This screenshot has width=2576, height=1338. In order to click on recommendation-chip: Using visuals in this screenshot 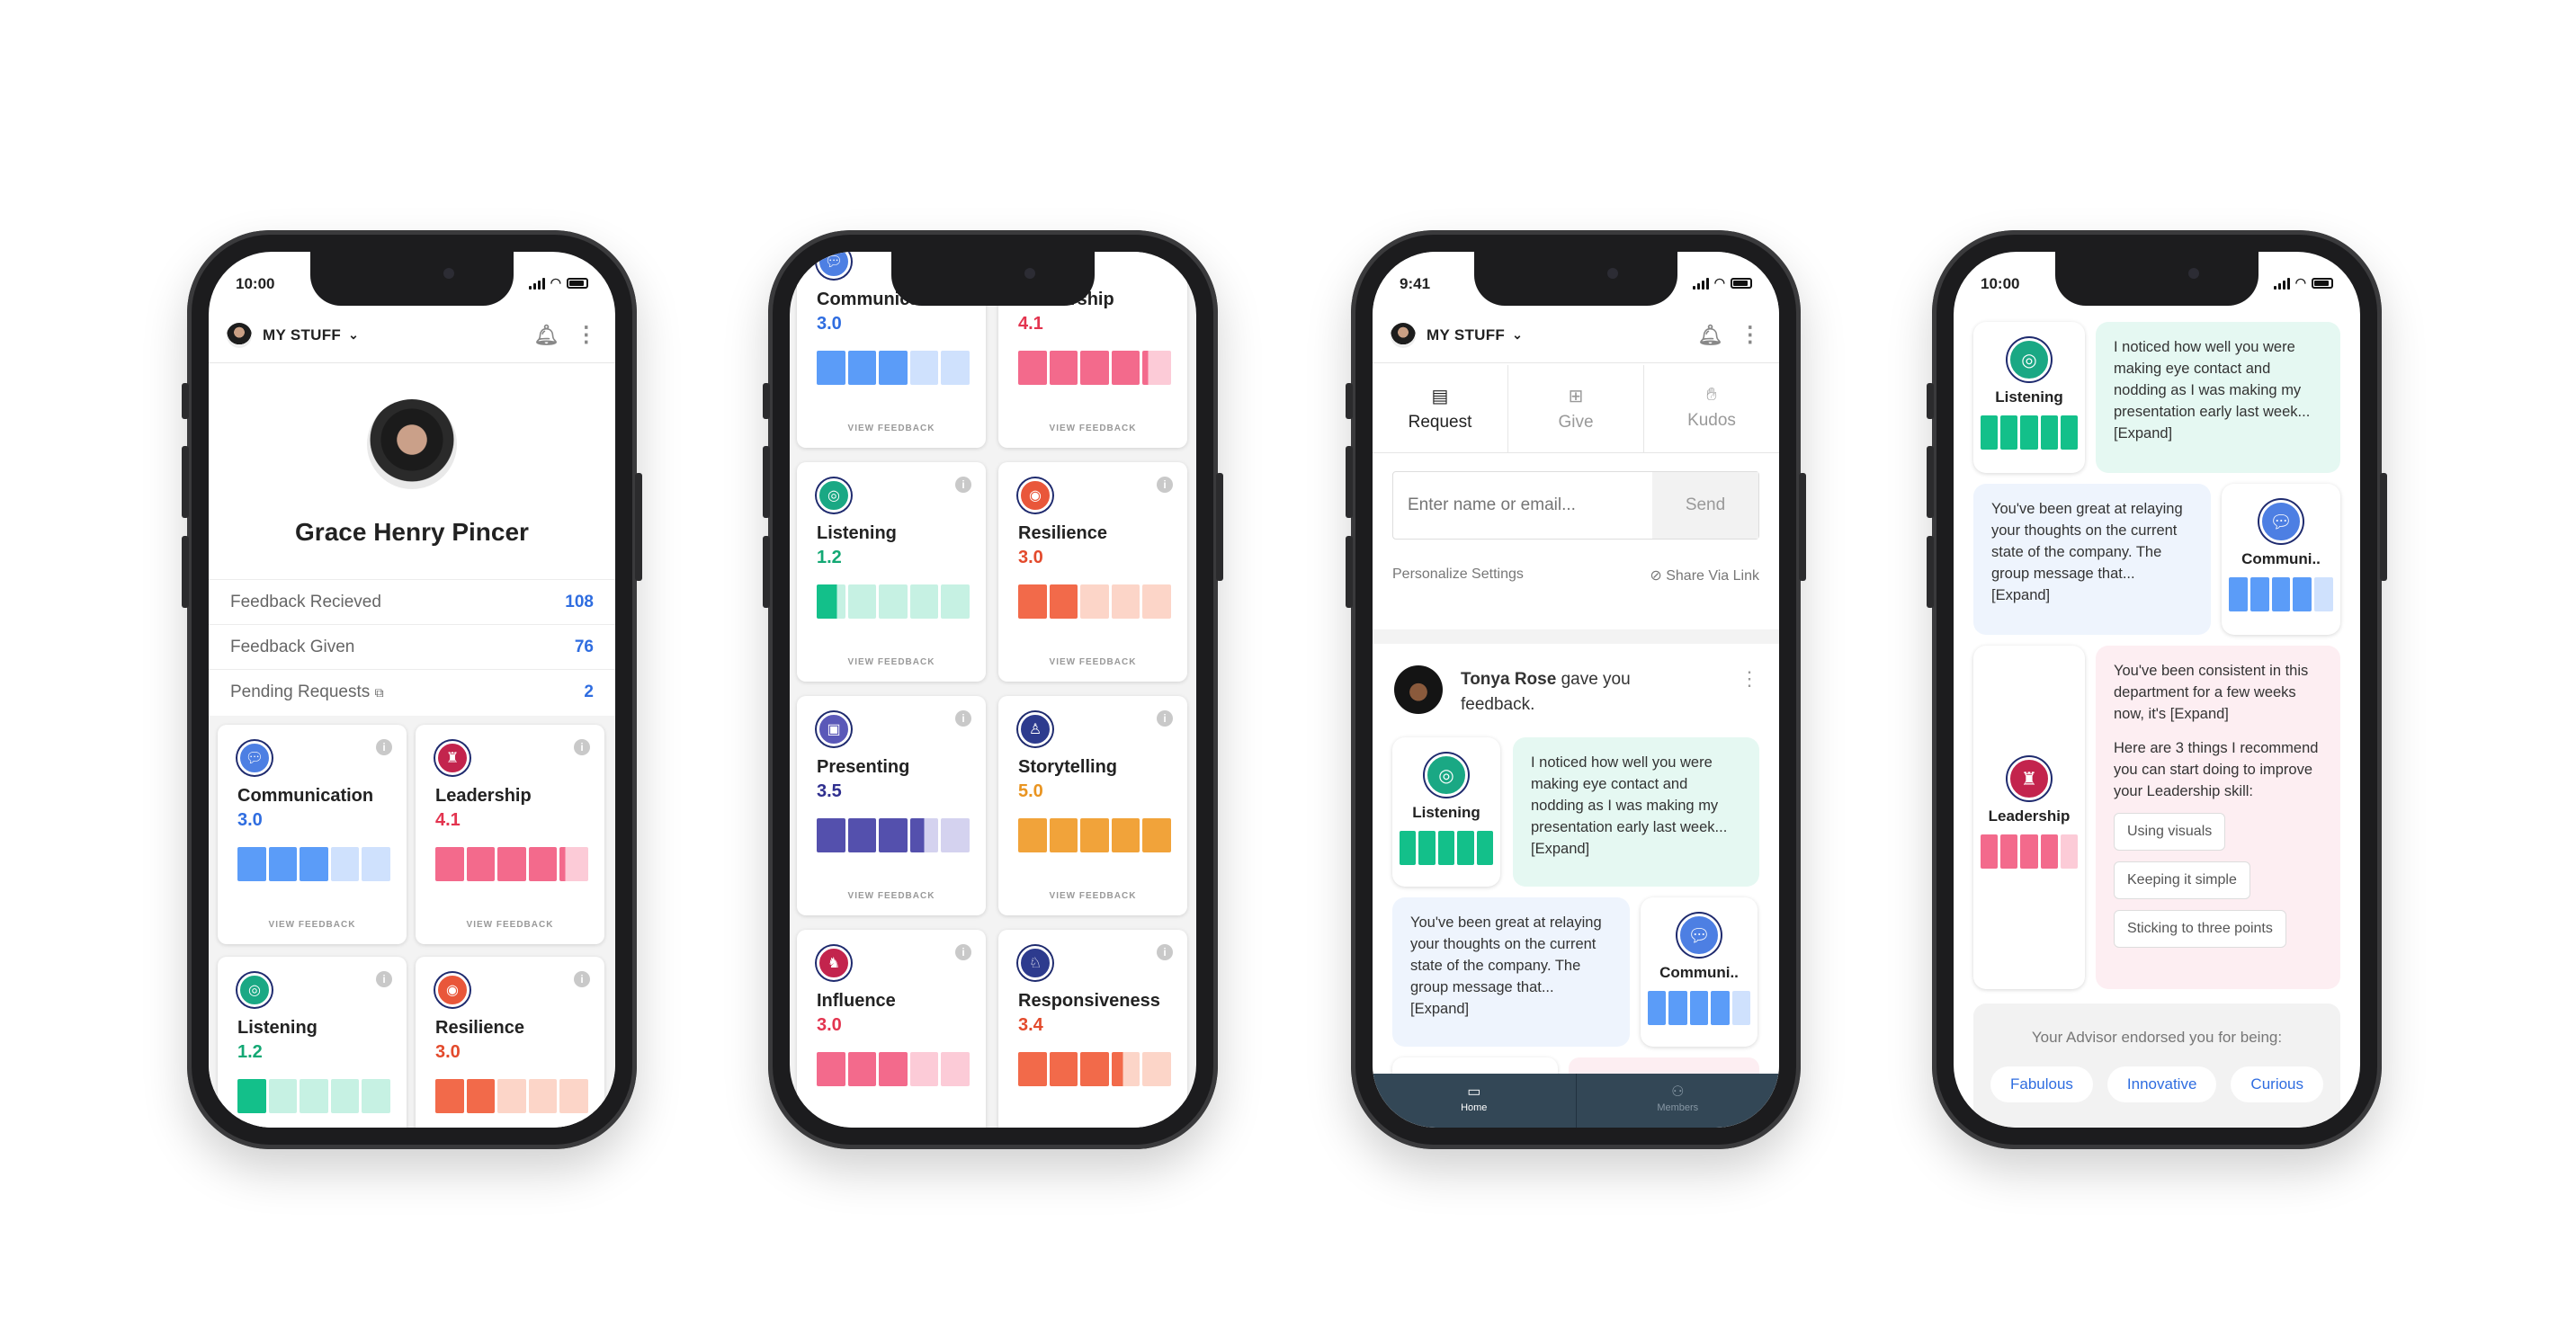, I will do `click(2170, 832)`.